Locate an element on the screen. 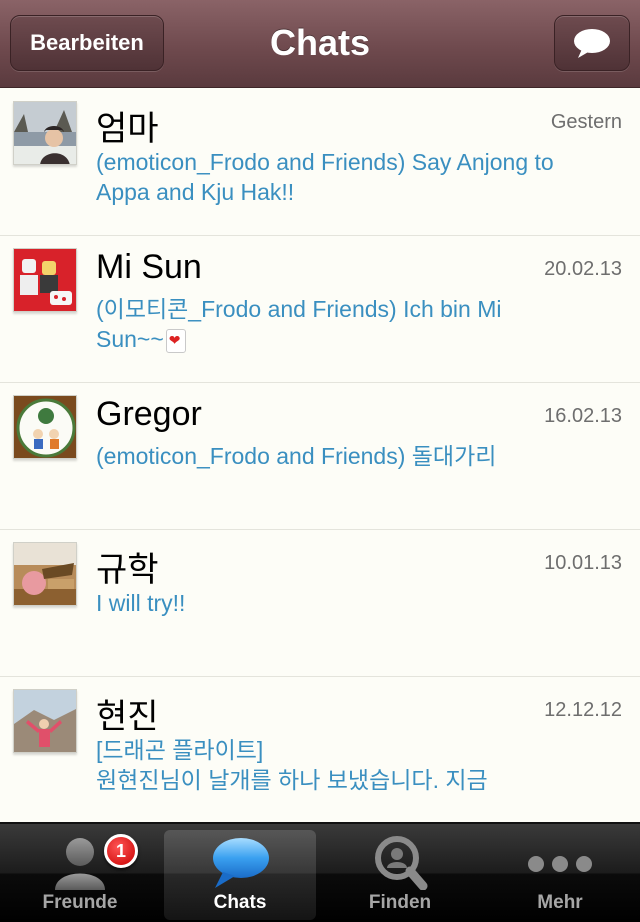 The width and height of the screenshot is (640, 922). tab-label: Mehr is located at coordinates (560, 902).